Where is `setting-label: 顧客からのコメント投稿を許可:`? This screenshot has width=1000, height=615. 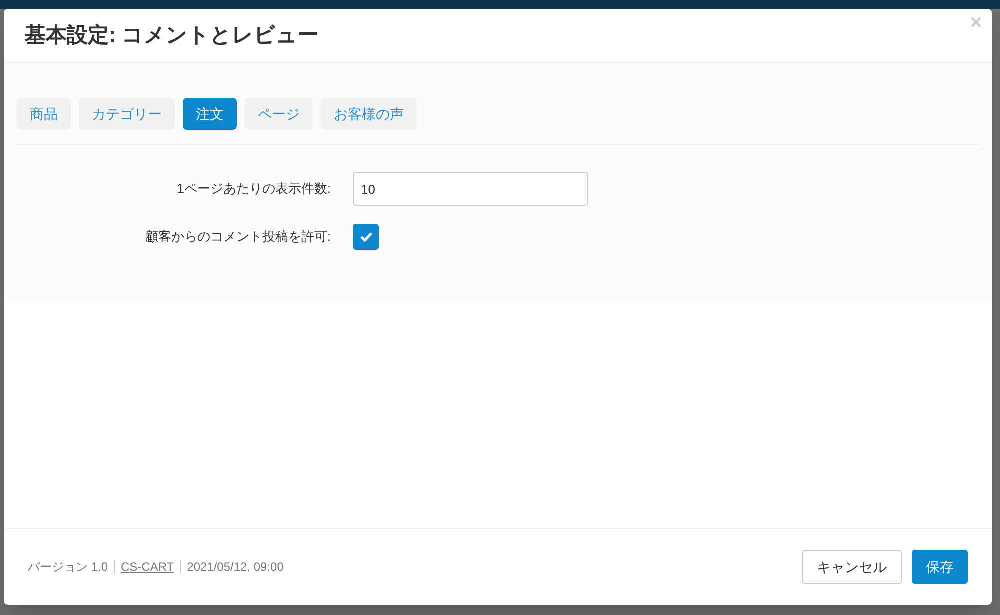 setting-label: 顧客からのコメント投稿を許可: is located at coordinates (237, 237).